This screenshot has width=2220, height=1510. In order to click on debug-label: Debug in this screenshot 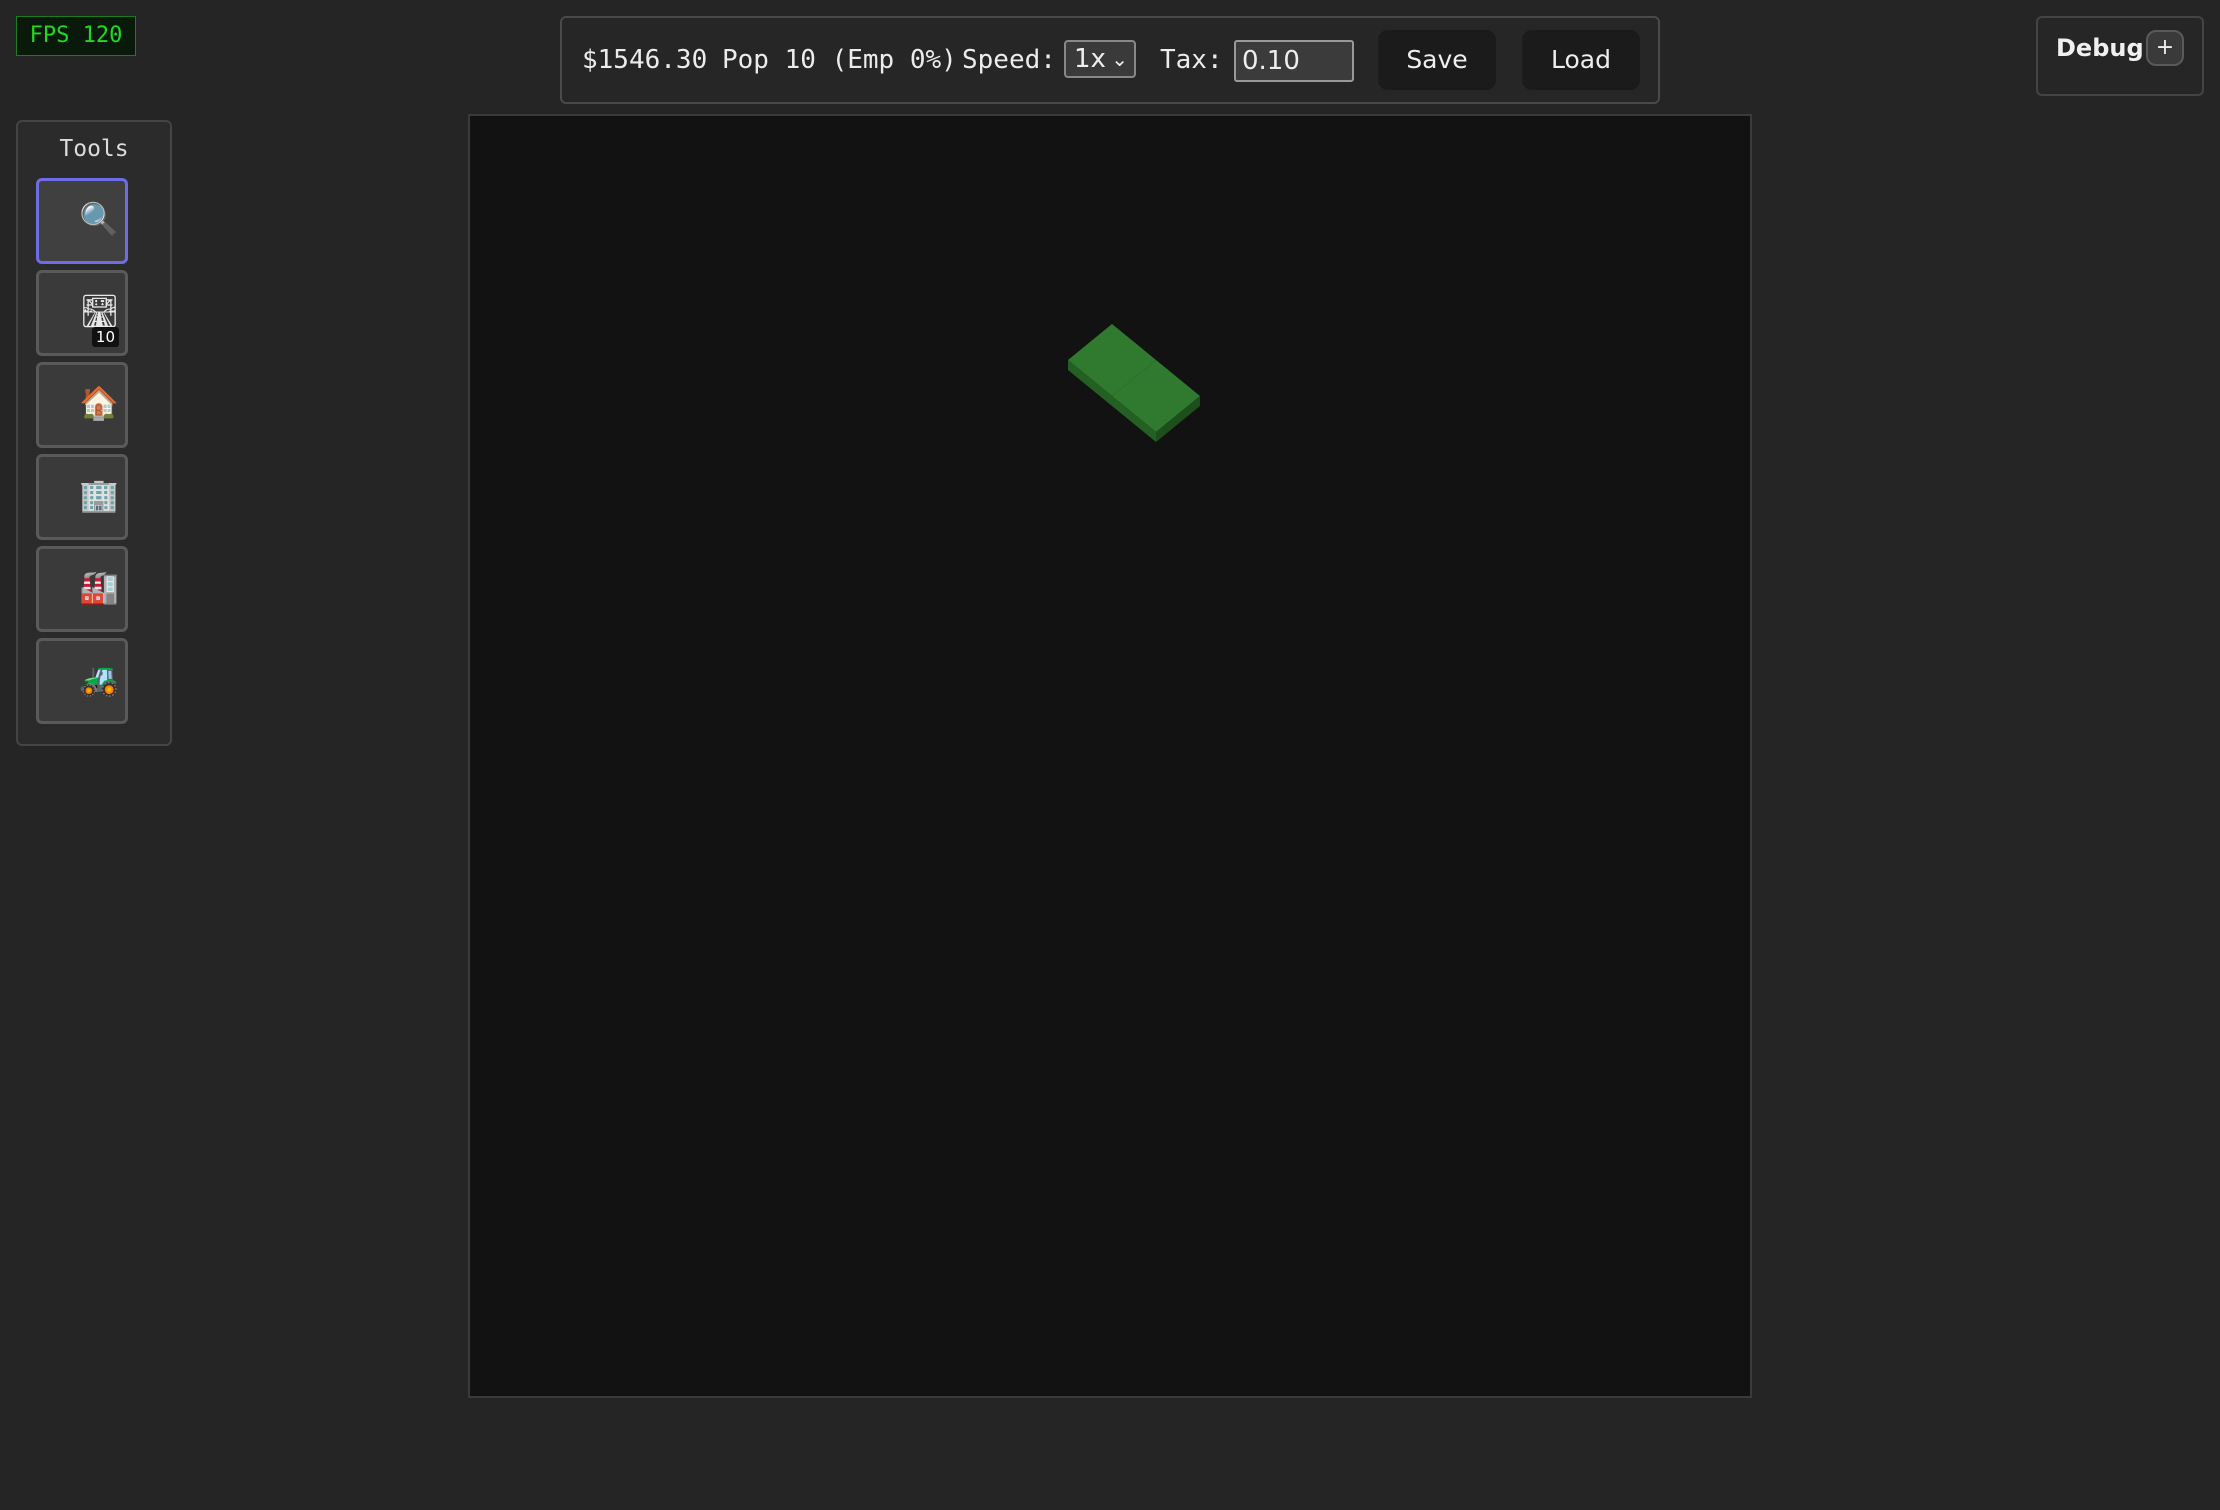, I will do `click(2100, 48)`.